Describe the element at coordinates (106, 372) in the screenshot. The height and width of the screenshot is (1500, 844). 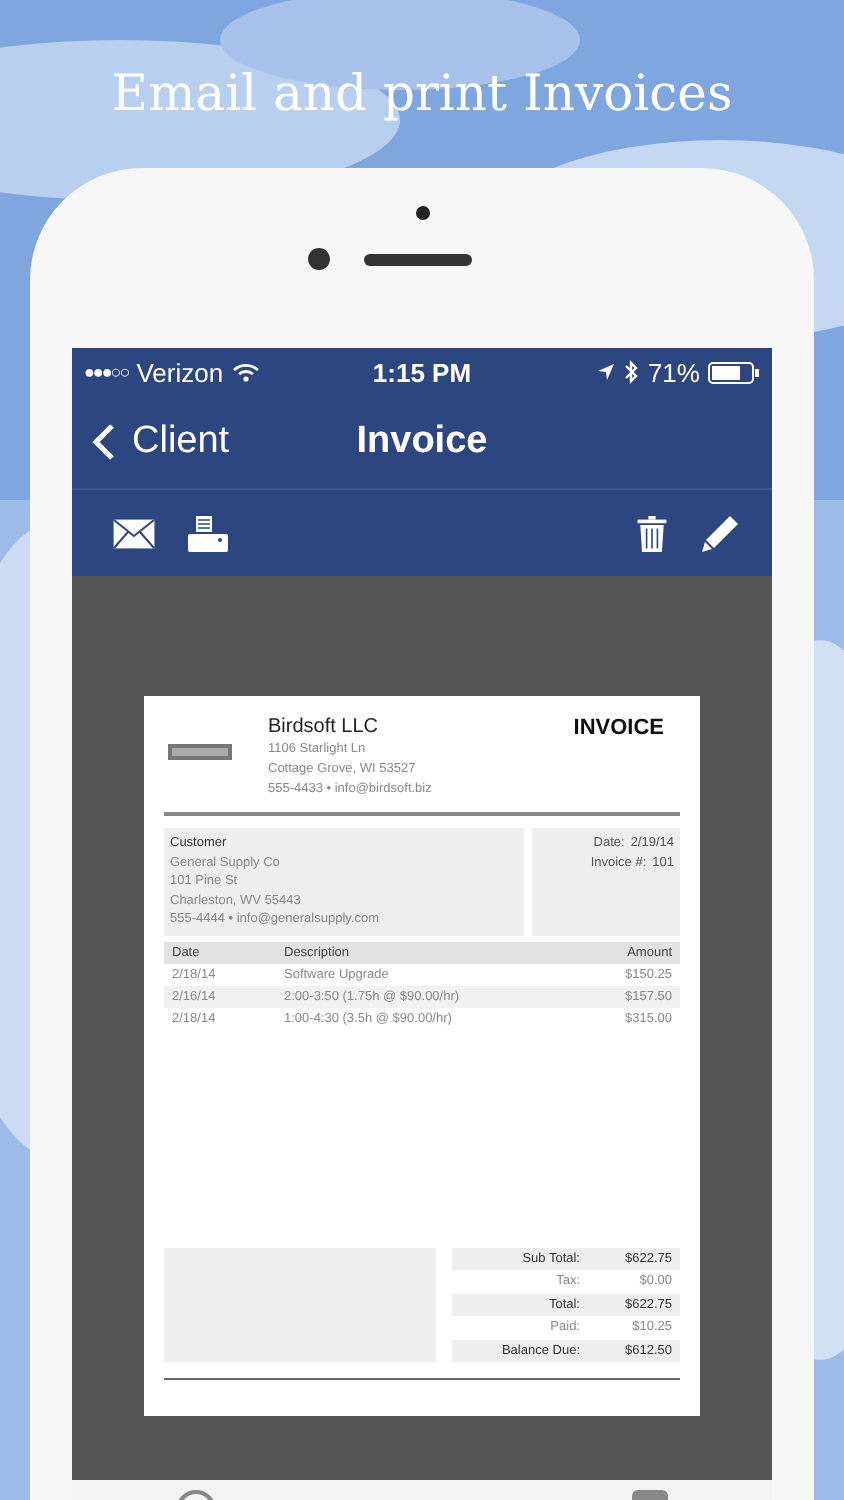
I see `signal-icon: ●●●○○` at that location.